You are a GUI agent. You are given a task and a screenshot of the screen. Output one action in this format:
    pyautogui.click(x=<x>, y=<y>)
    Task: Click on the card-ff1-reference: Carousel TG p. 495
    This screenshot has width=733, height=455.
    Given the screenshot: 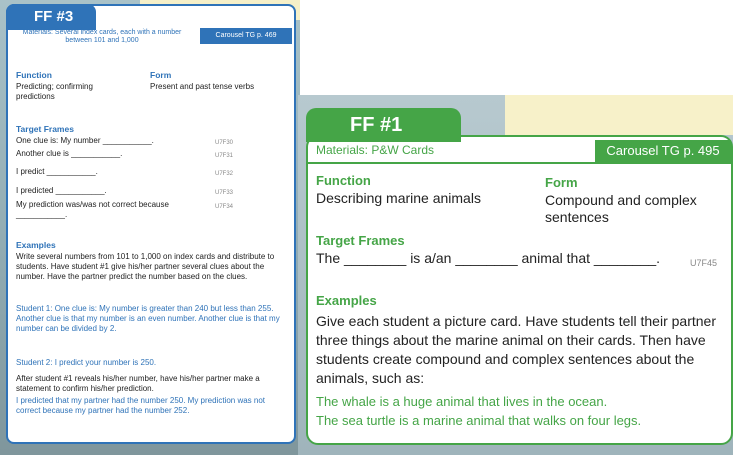 What is the action you would take?
    pyautogui.click(x=663, y=151)
    